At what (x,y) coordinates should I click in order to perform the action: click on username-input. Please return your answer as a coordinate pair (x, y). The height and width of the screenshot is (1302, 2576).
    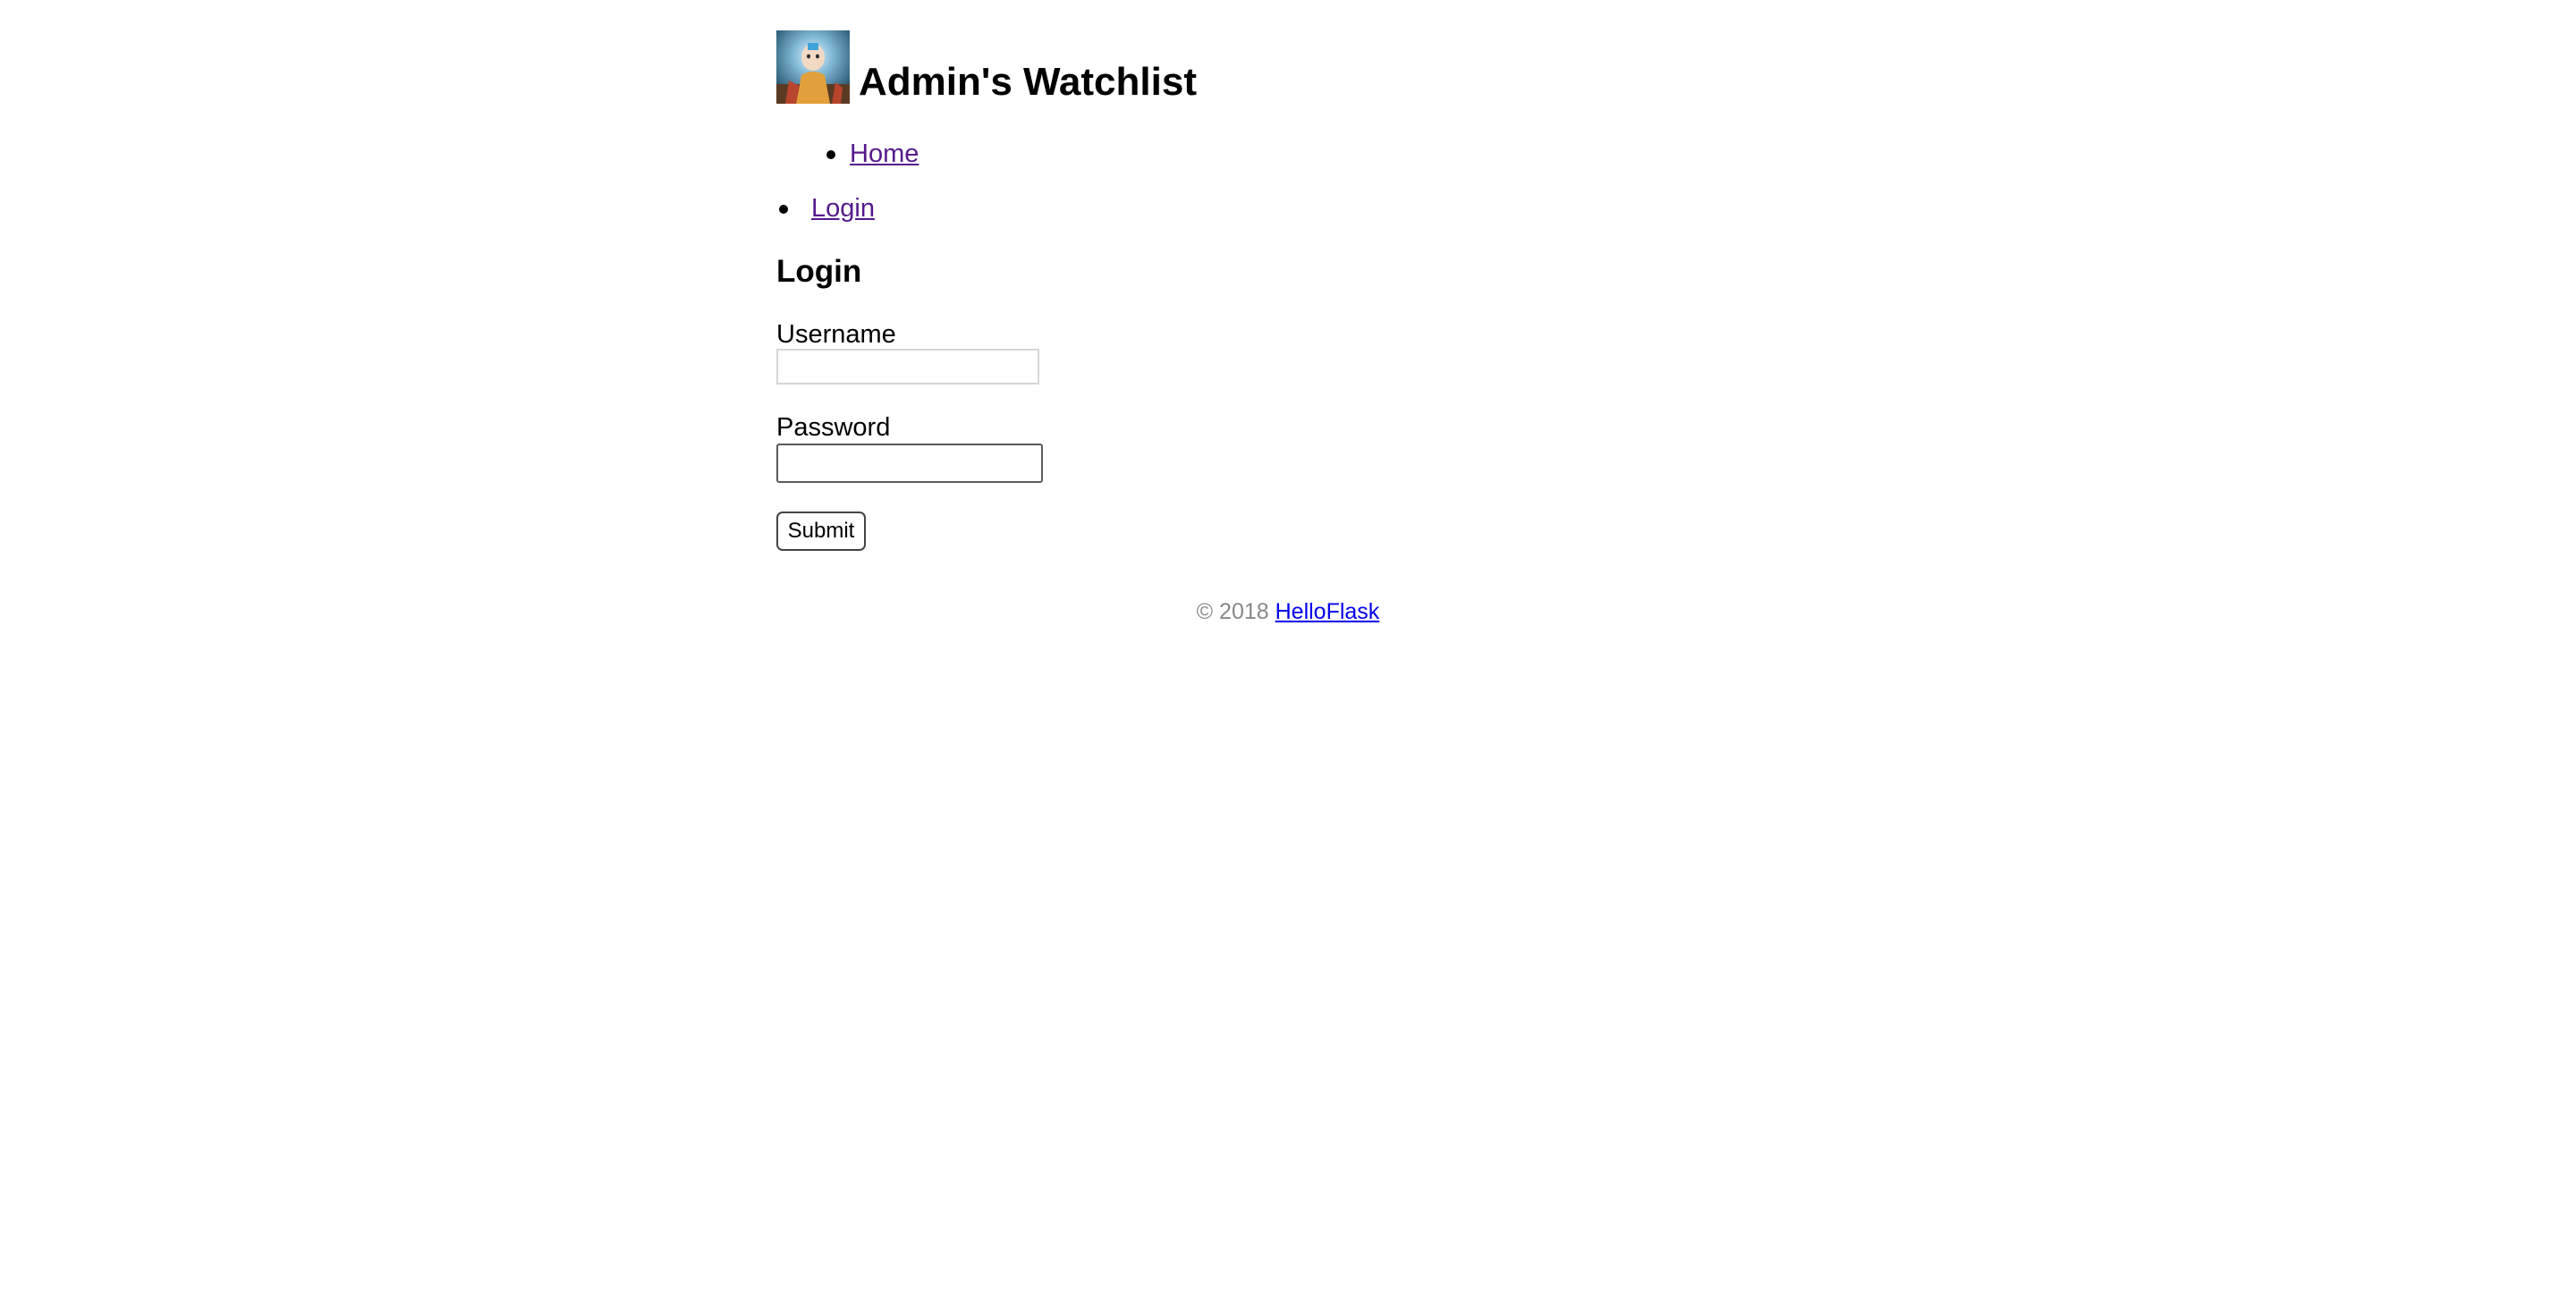
    Looking at the image, I should click on (907, 367).